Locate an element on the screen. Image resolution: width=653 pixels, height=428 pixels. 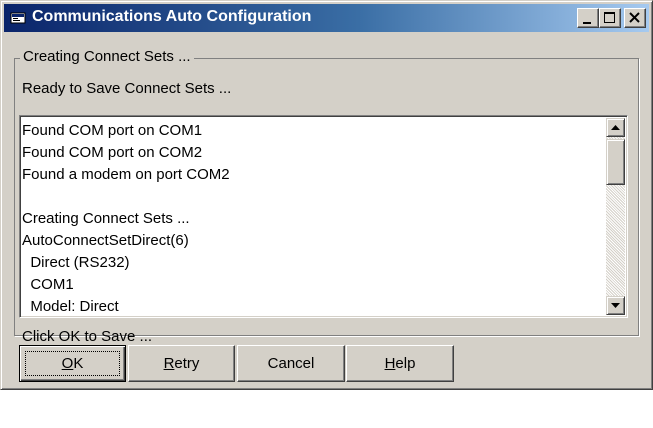
minimize-button is located at coordinates (588, 18).